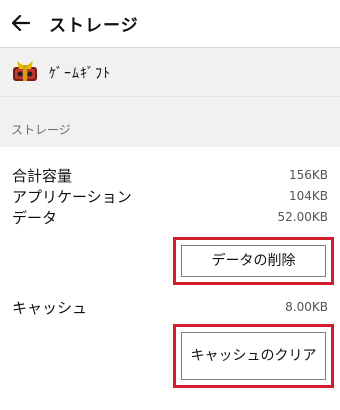 Image resolution: width=340 pixels, height=410 pixels. Describe the element at coordinates (302, 217) in the screenshot. I see `data-value: 52.00KB` at that location.